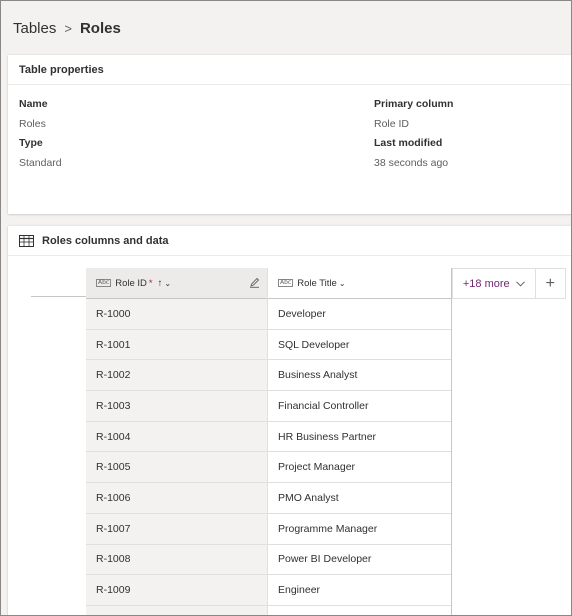  Describe the element at coordinates (33, 104) in the screenshot. I see `name-label: Name` at that location.